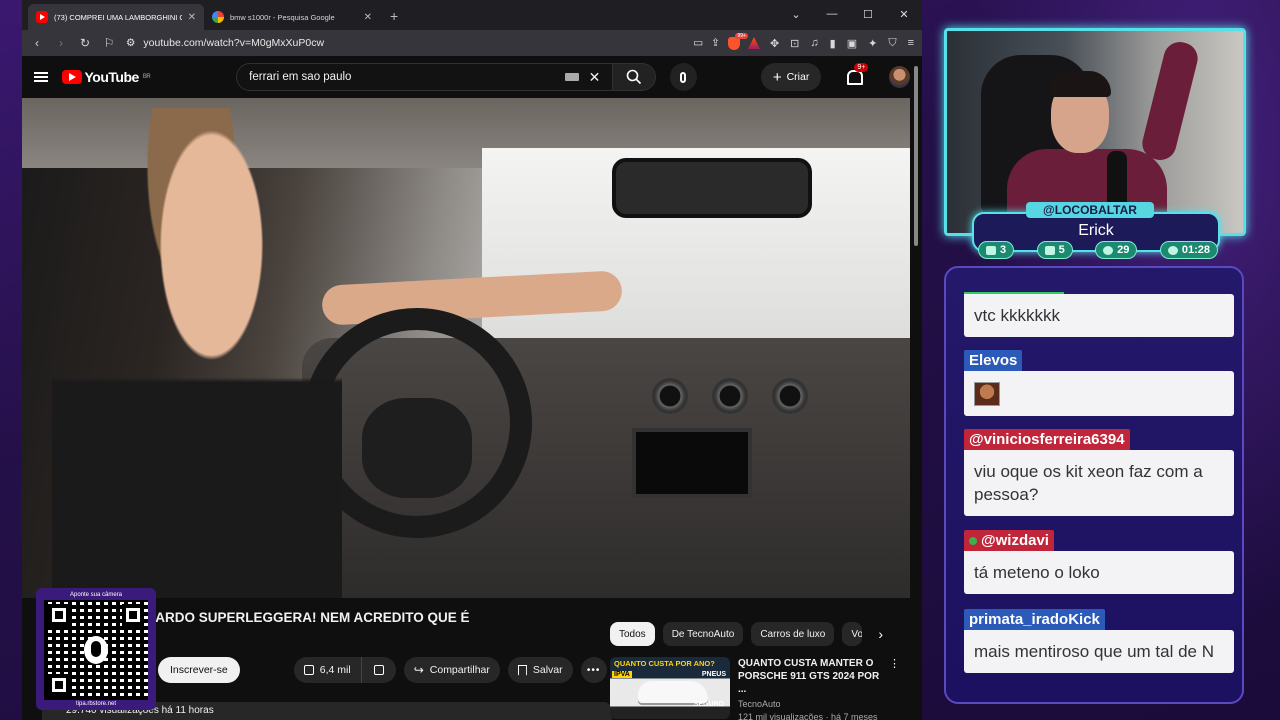 The height and width of the screenshot is (720, 1280). I want to click on subscribe-button: Inscrever-se, so click(199, 670).